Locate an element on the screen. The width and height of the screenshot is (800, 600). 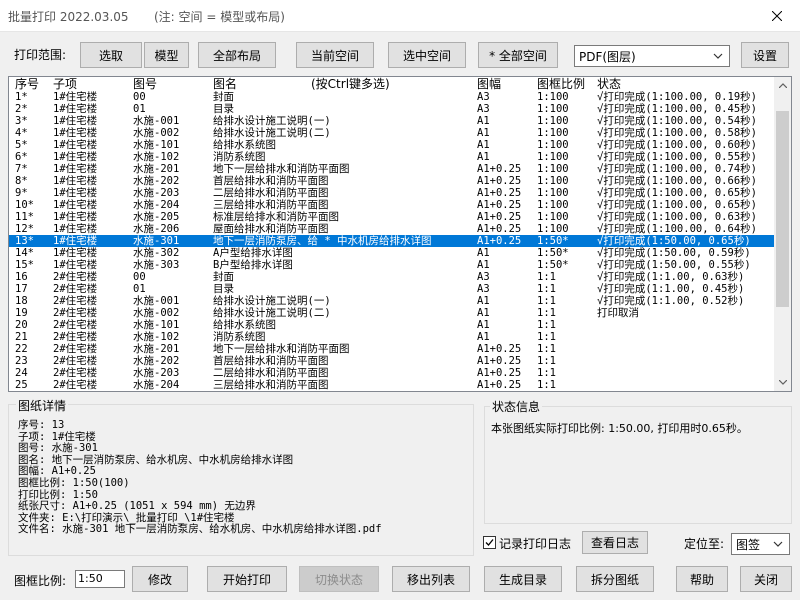
cell-name: A户型给排水详图 is located at coordinates (253, 253).